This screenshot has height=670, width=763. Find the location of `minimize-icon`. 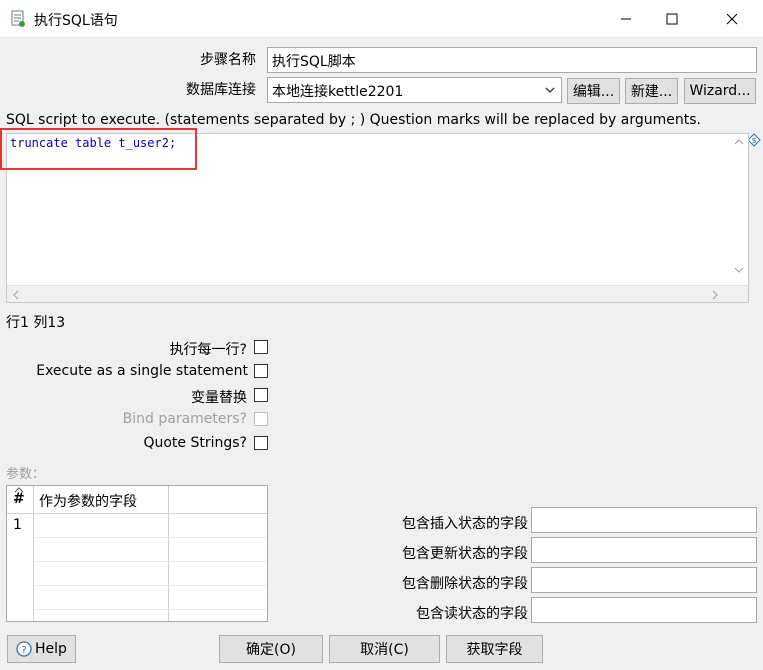

minimize-icon is located at coordinates (626, 19).